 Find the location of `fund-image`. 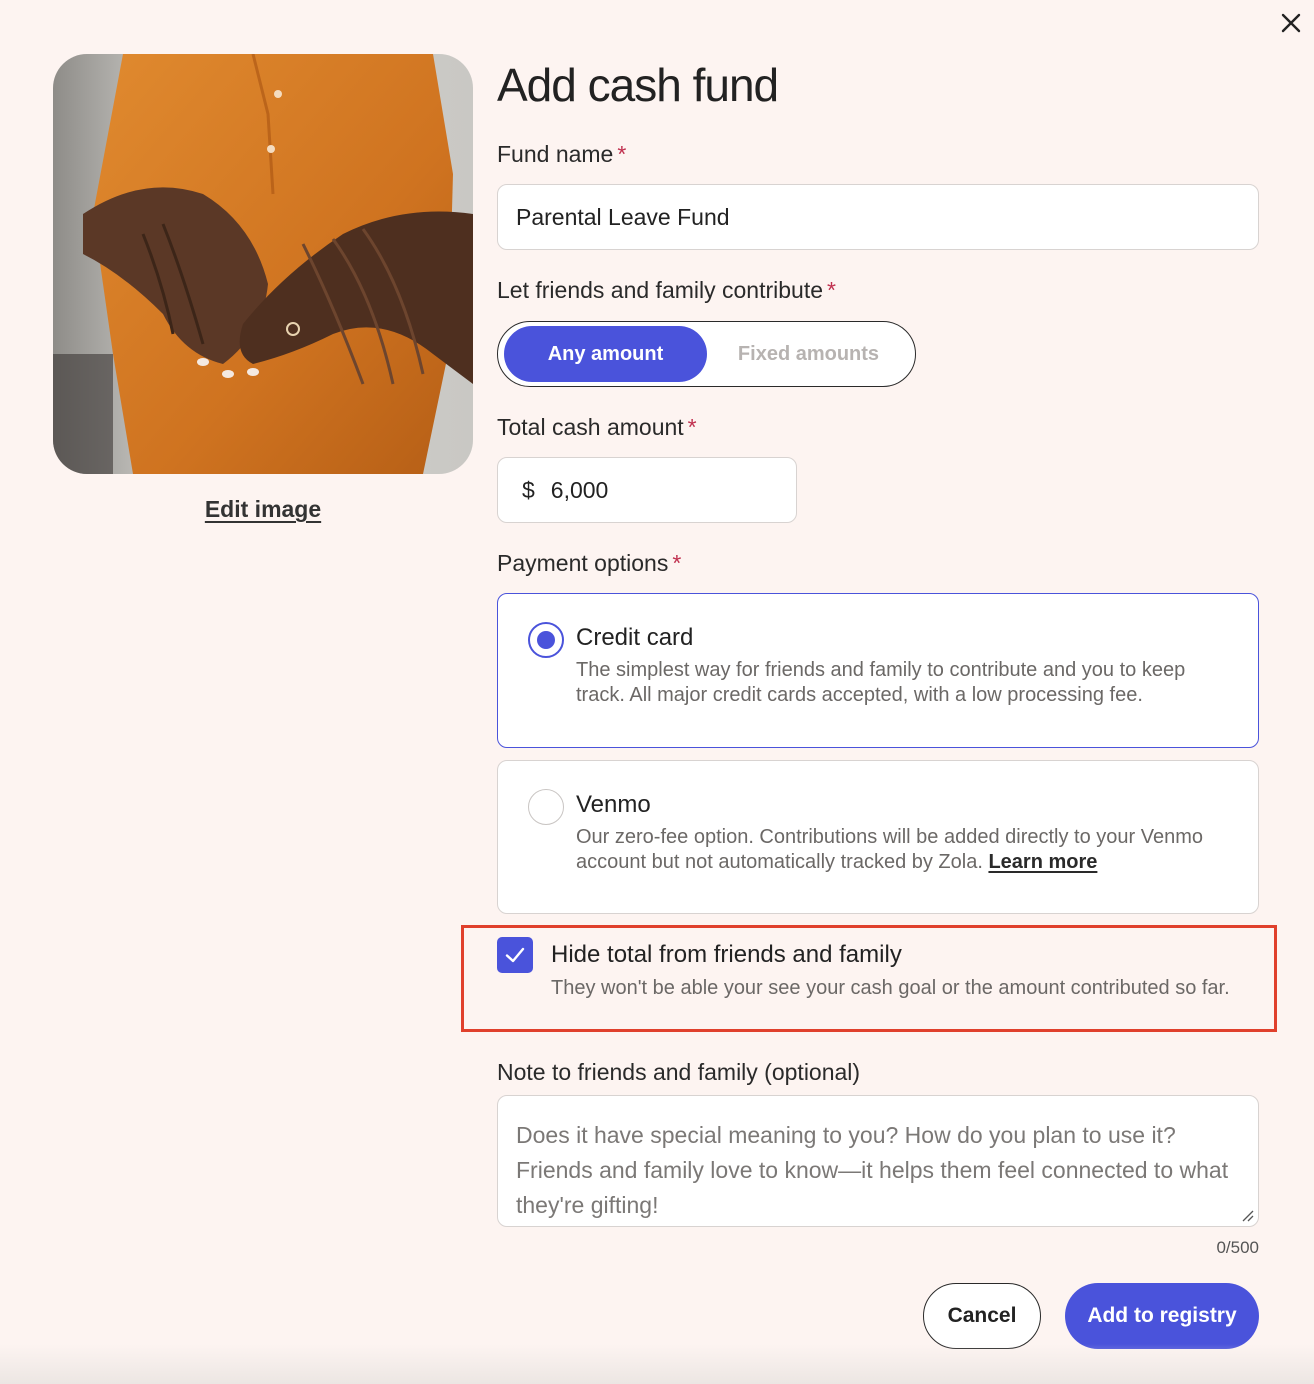

fund-image is located at coordinates (263, 264).